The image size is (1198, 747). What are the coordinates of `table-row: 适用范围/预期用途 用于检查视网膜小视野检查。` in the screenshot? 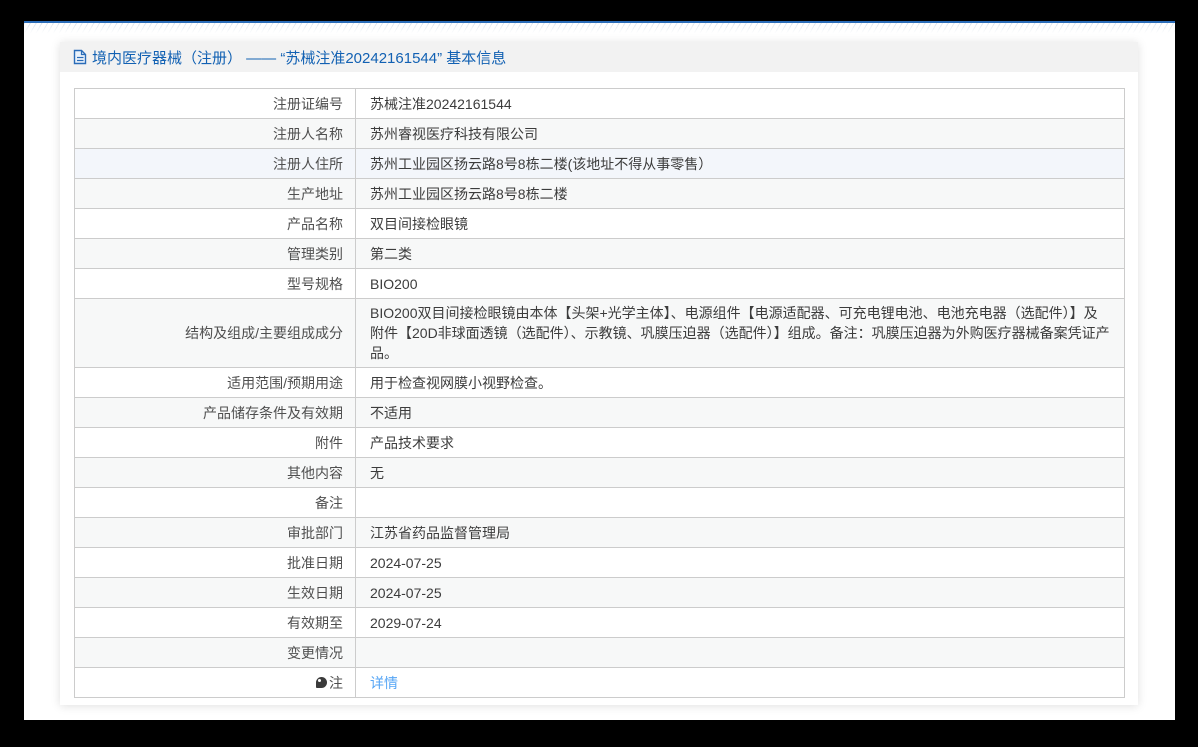 It's located at (599, 382).